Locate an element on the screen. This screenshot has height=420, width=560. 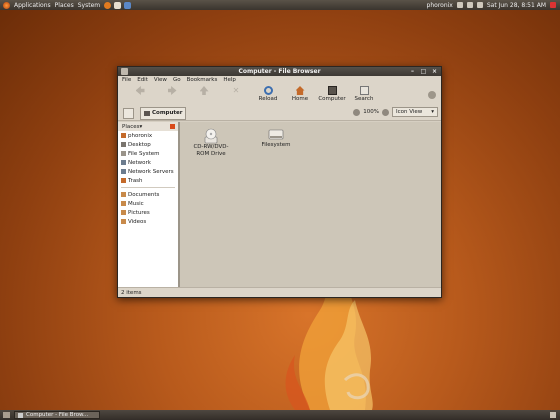
file-item-optical-drive: CD-RW/DVD-ROM Drive is located at coordinates (211, 143).